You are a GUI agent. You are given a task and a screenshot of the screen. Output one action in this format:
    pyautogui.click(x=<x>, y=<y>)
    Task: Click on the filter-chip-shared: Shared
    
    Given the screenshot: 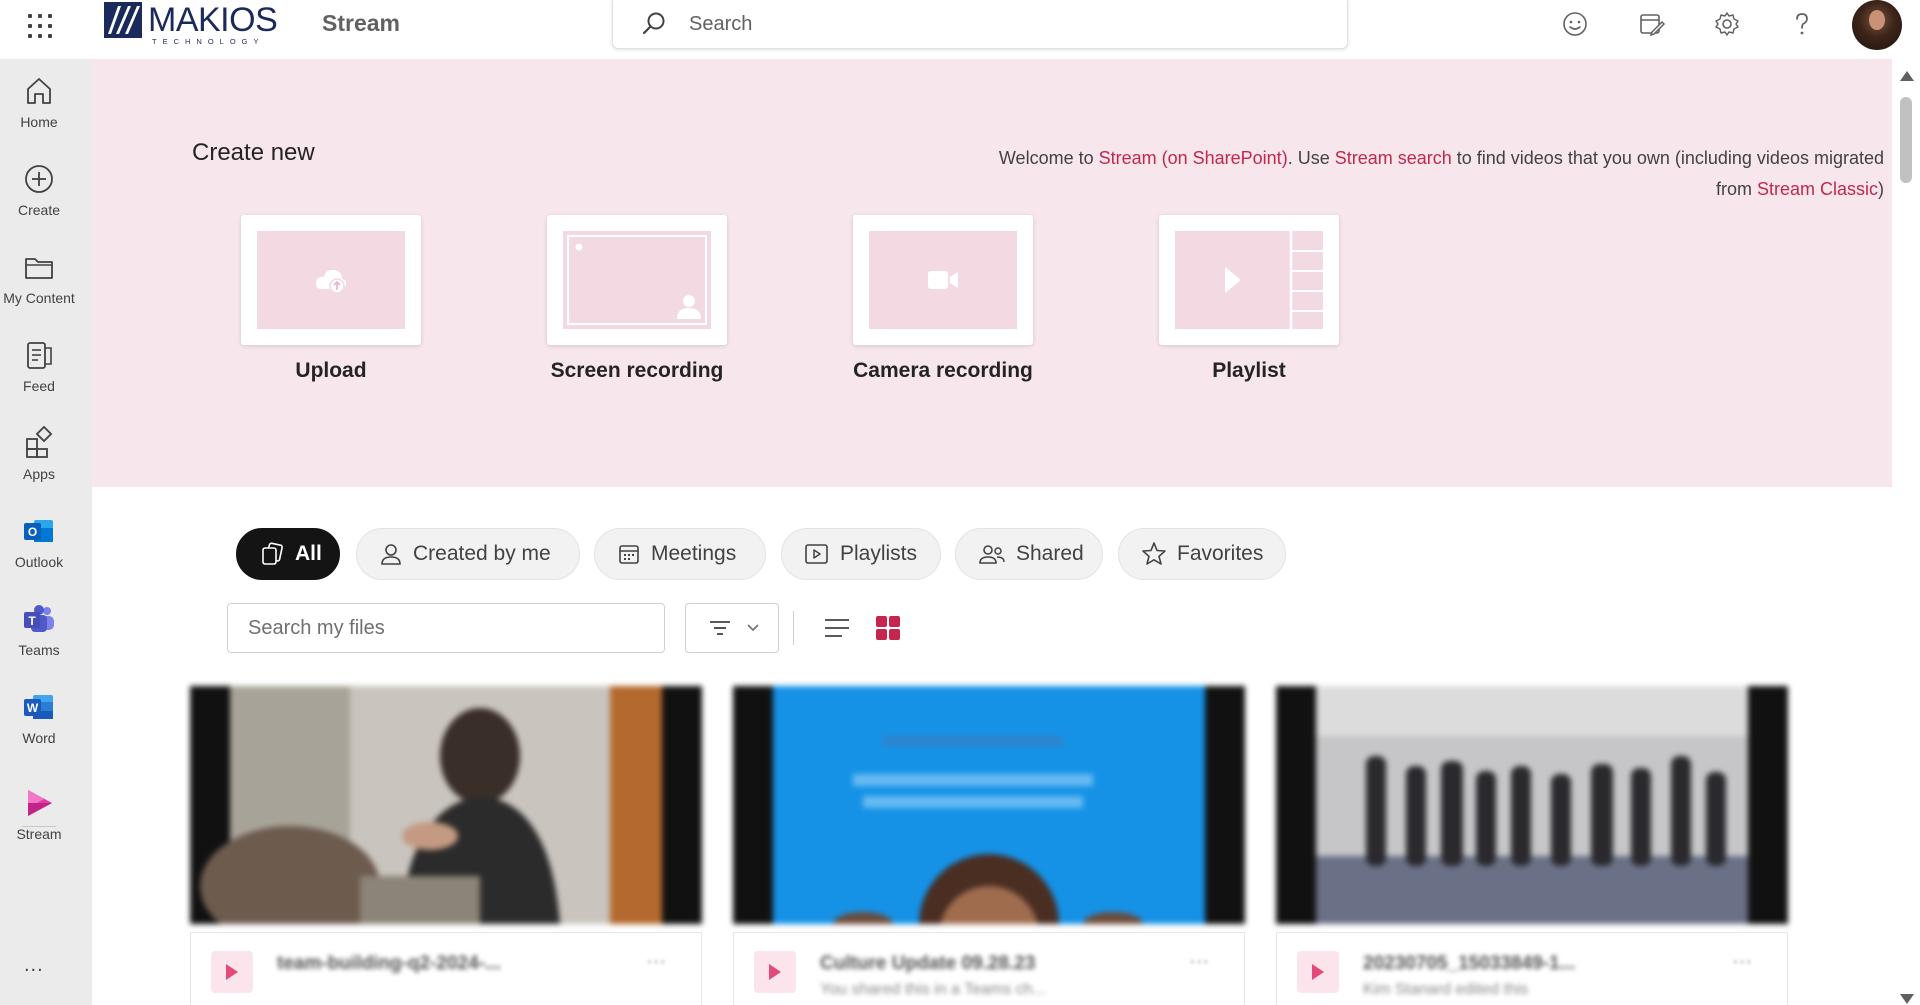 What is the action you would take?
    pyautogui.click(x=1029, y=554)
    